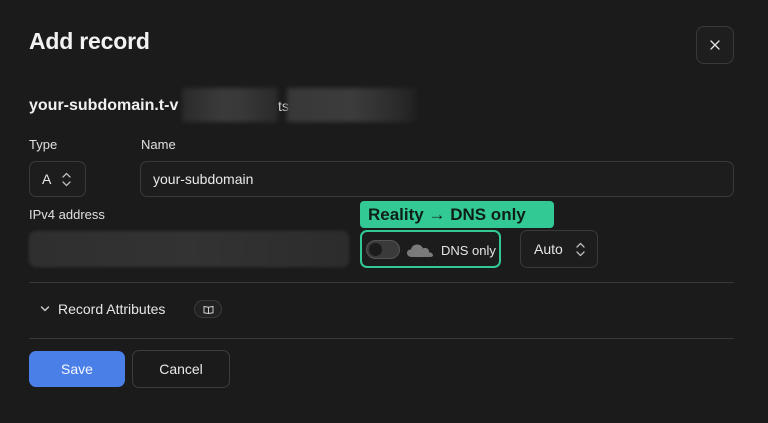 The width and height of the screenshot is (768, 423). I want to click on ipv4-input, so click(189, 249).